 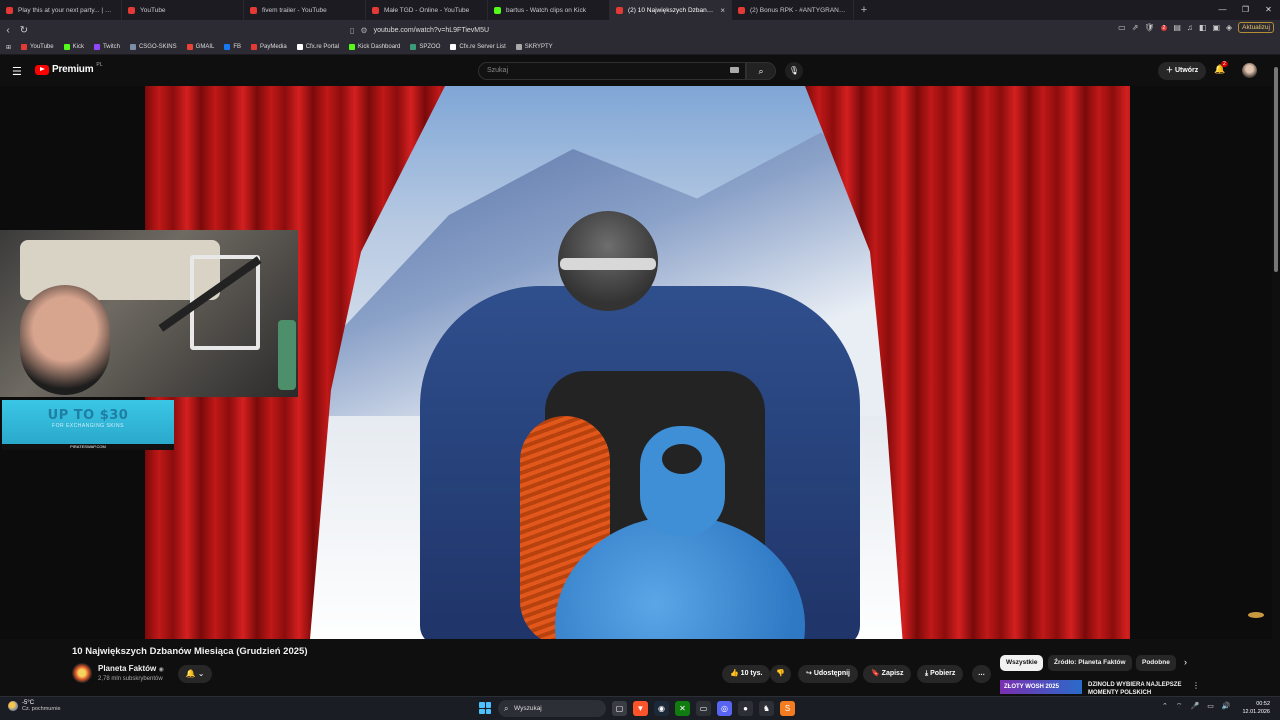 What do you see at coordinates (106, 47) in the screenshot?
I see `bookmark-twitch: Twitch` at bounding box center [106, 47].